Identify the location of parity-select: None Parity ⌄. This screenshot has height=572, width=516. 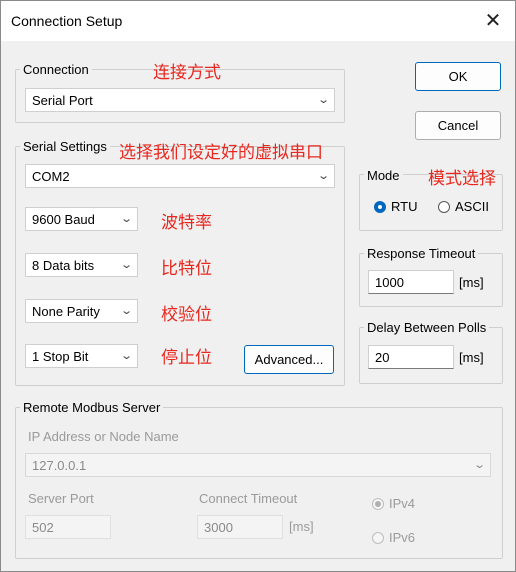
(81, 311).